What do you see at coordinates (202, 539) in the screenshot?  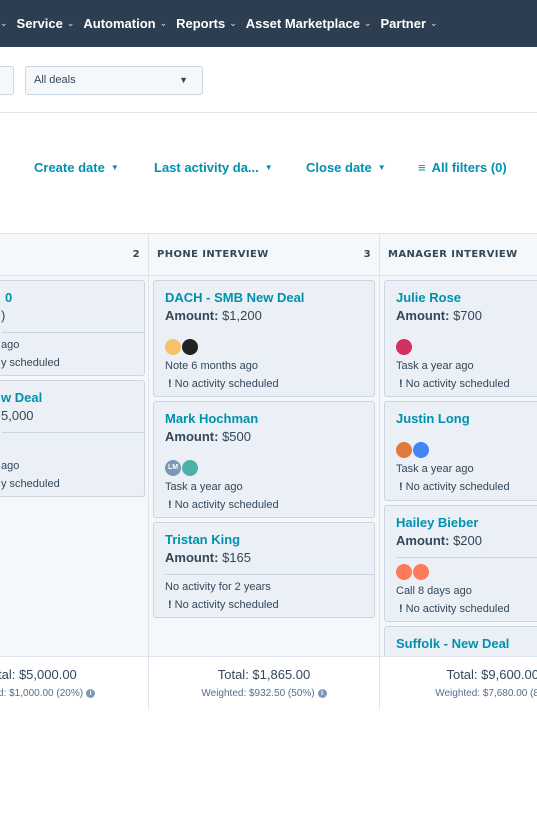 I see `deal-title: Tristan King` at bounding box center [202, 539].